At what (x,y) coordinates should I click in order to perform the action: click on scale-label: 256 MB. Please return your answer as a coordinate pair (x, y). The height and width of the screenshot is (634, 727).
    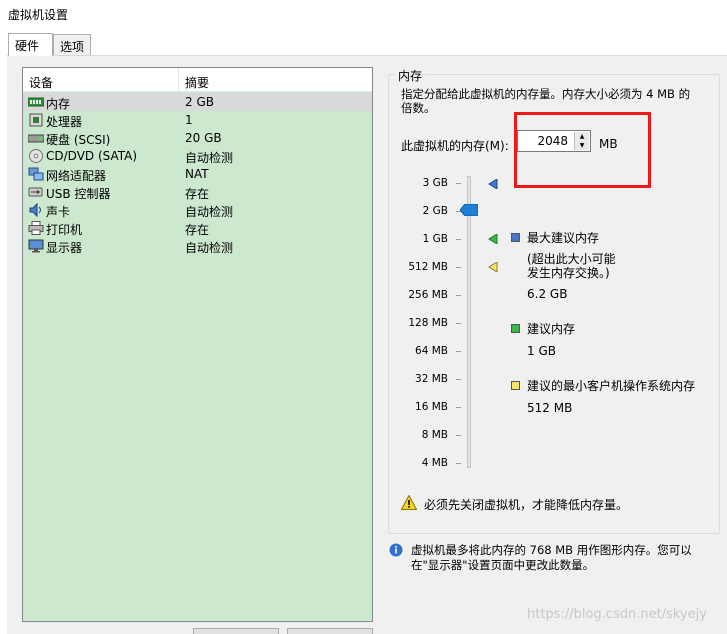
    Looking at the image, I should click on (428, 295).